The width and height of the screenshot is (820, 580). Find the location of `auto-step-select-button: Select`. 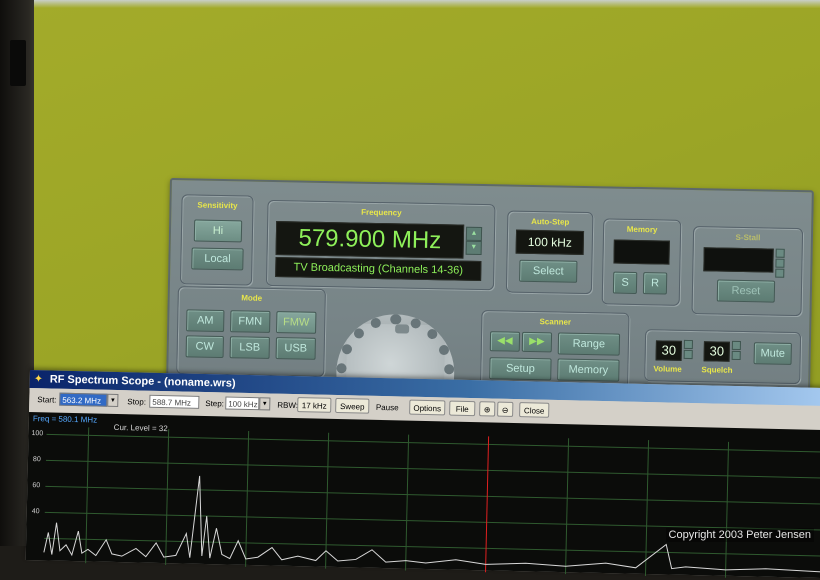

auto-step-select-button: Select is located at coordinates (548, 271).